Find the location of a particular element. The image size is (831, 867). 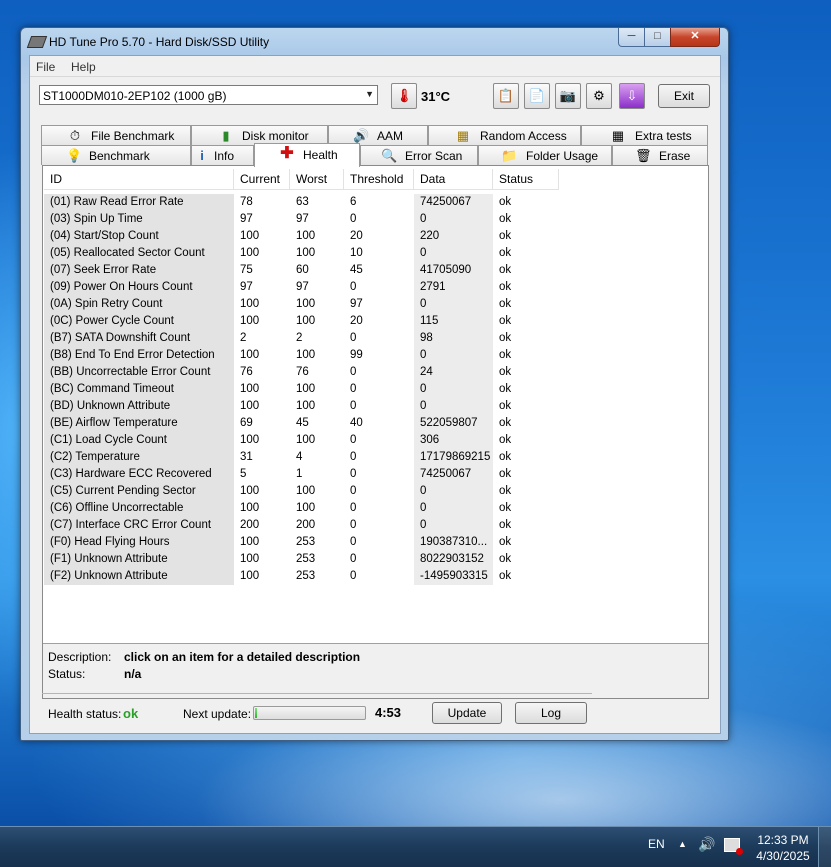

cell-worst: 97 is located at coordinates (302, 287).